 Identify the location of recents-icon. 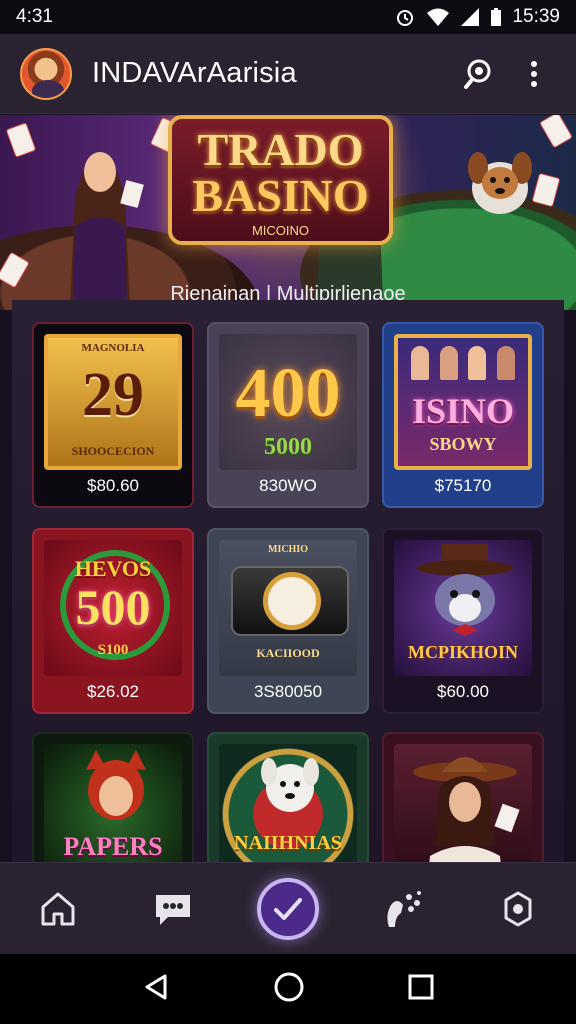
(421, 986).